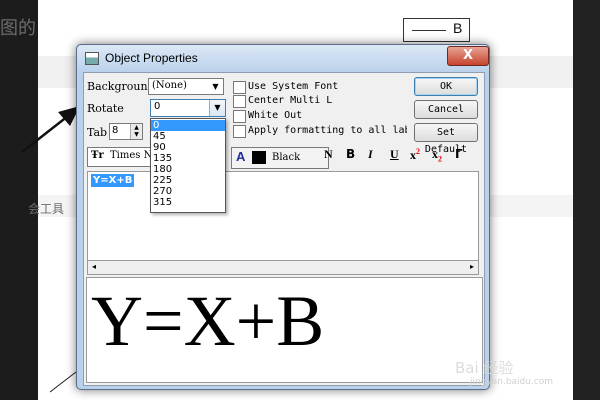 This screenshot has width=600, height=400. Describe the element at coordinates (394, 157) in the screenshot. I see `underline-button: U` at that location.